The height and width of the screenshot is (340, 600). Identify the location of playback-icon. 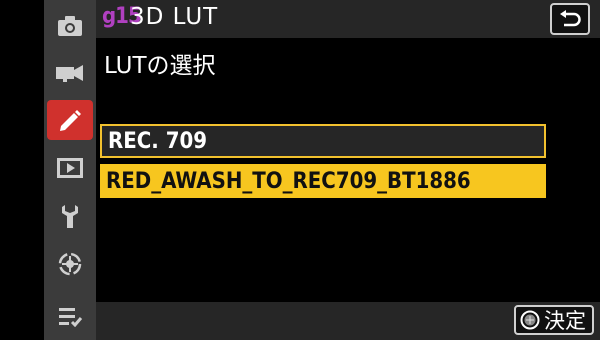
(70, 168).